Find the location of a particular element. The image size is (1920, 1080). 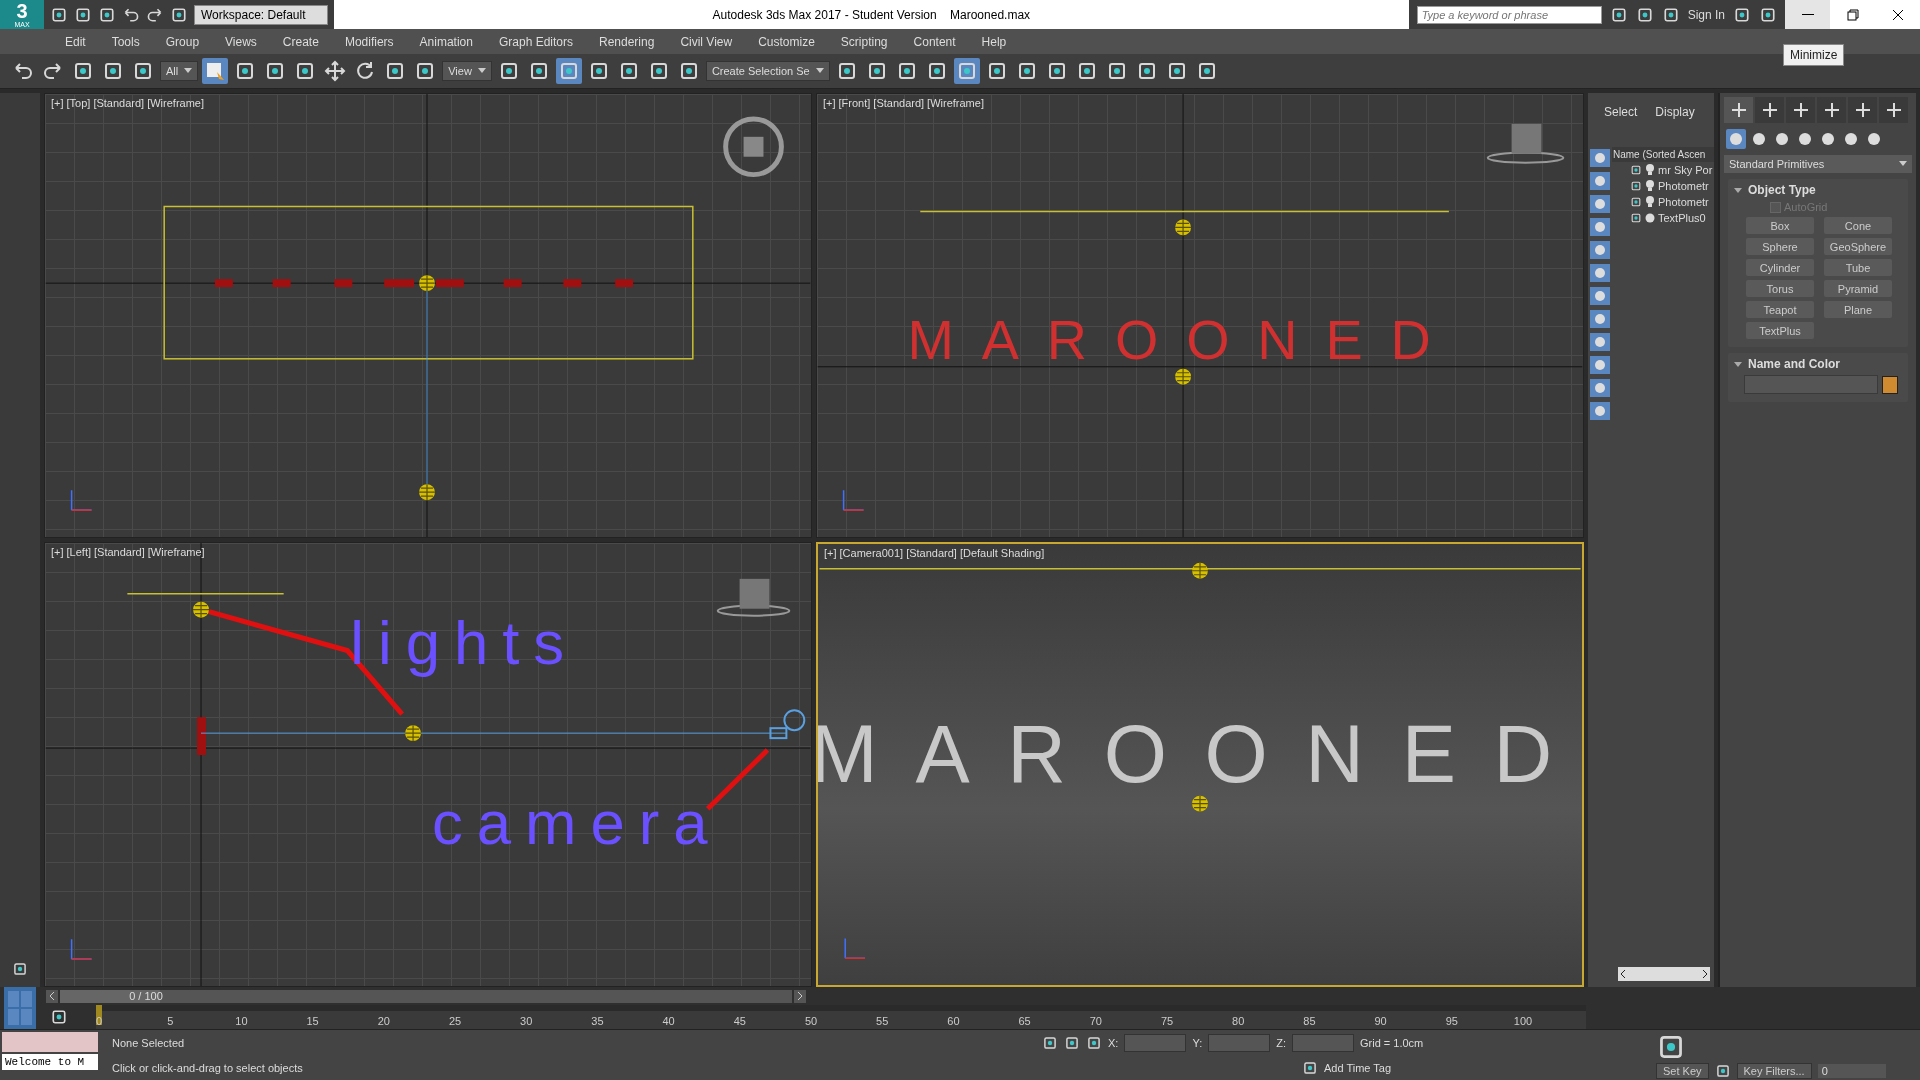

maxscript-output-field: Welcome to M is located at coordinates (50, 1062).